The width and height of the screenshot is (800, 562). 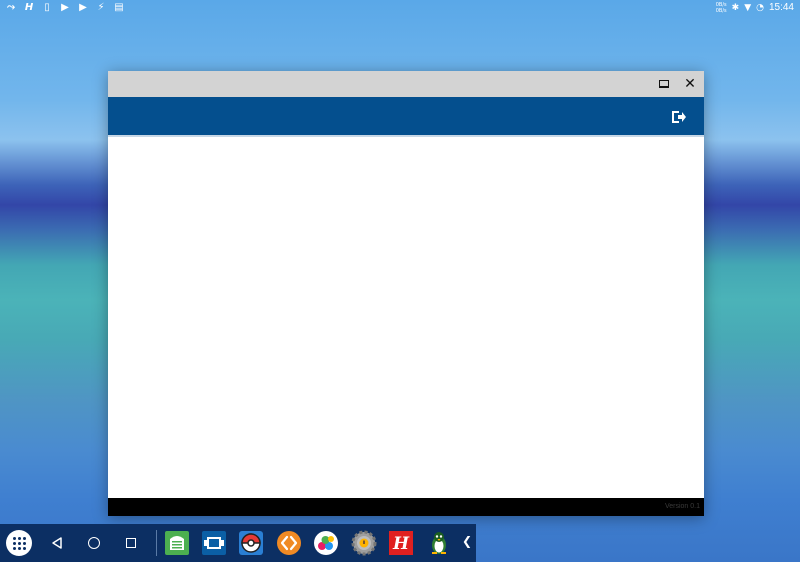 I want to click on taskbar-app-pokemon, so click(x=251, y=543).